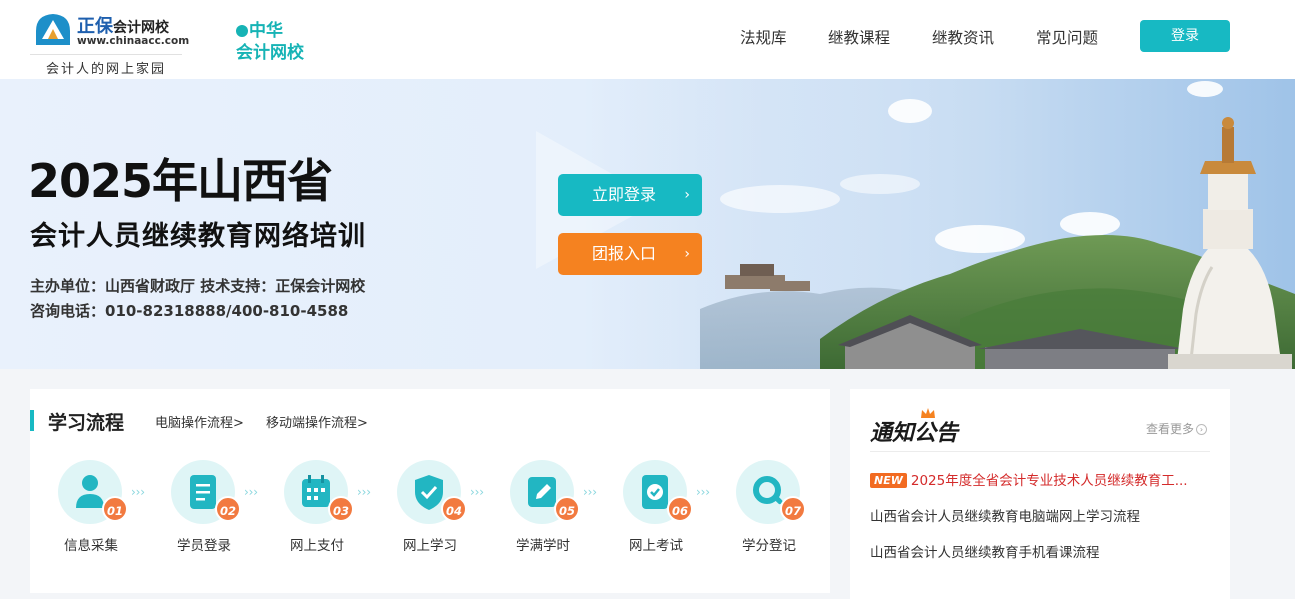 This screenshot has width=1295, height=599. Describe the element at coordinates (53, 29) in the screenshot. I see `logo-mark-icon` at that location.